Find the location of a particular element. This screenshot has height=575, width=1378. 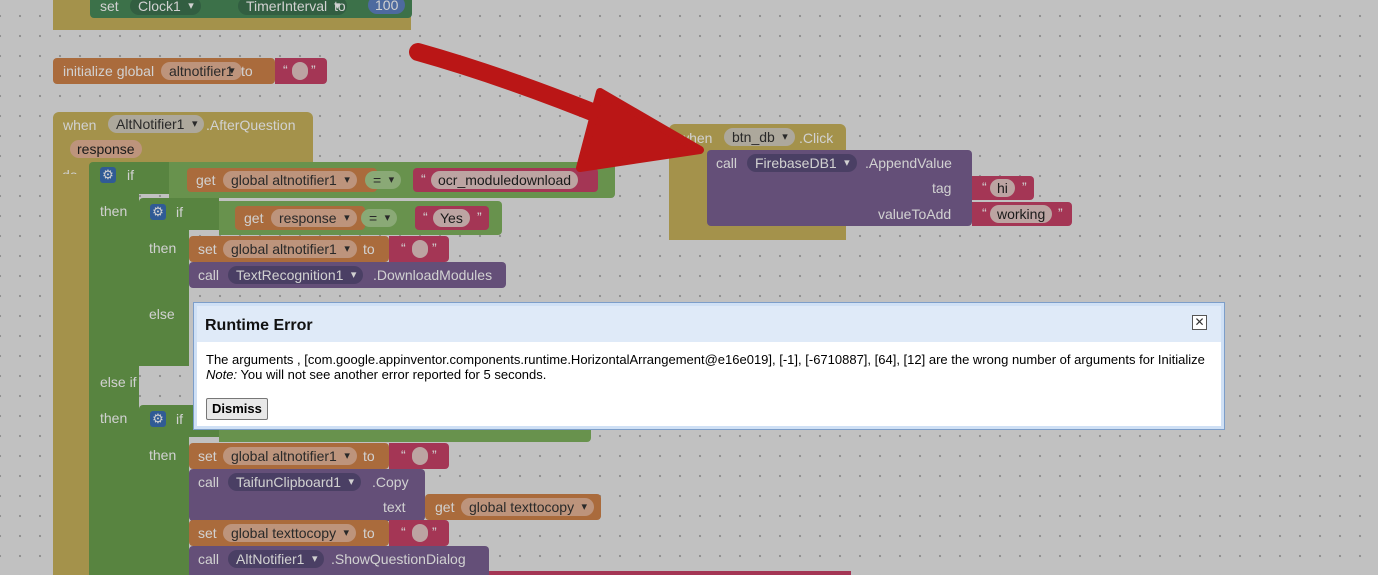

close-icon: ✕ is located at coordinates (1199, 322).